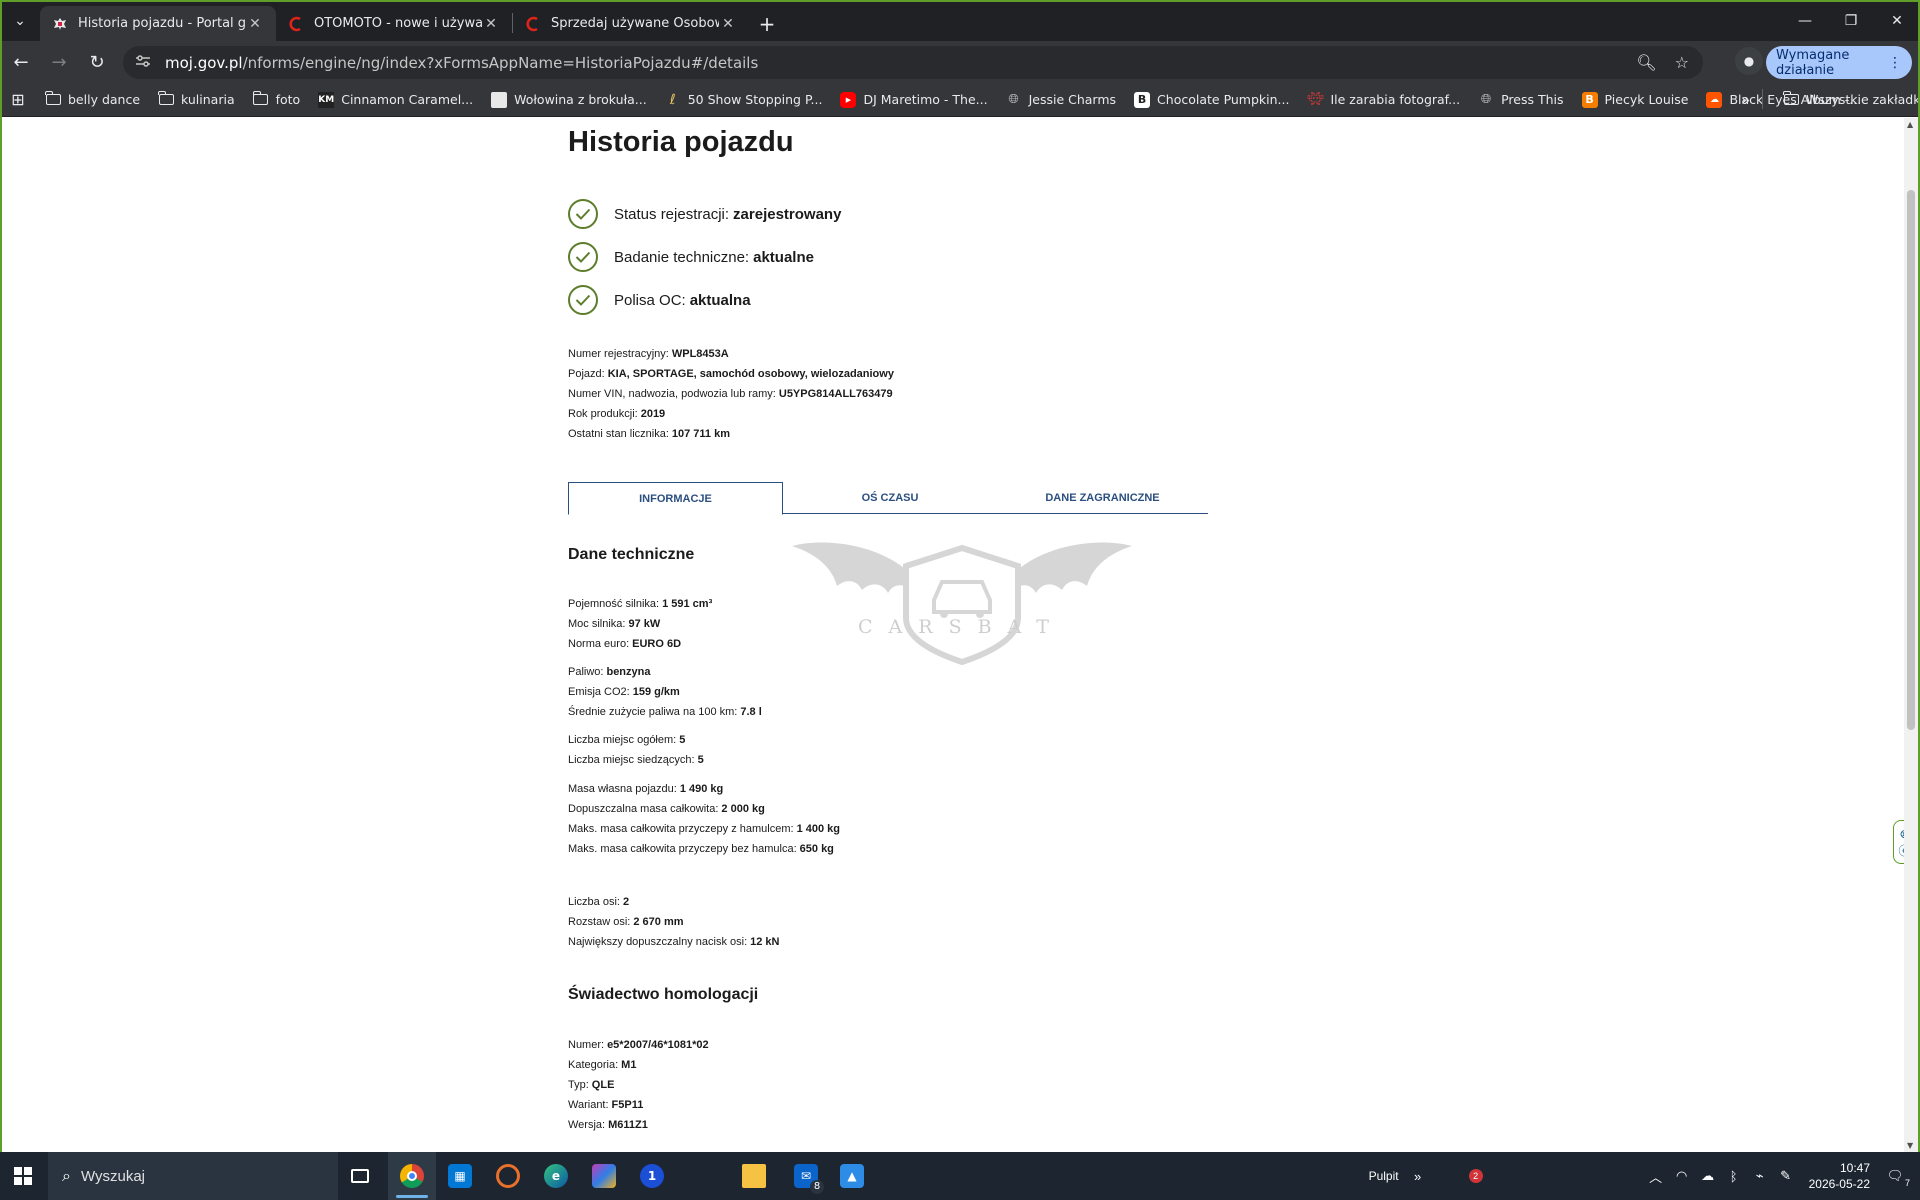 Image resolution: width=1920 pixels, height=1200 pixels. I want to click on check-circle-icon, so click(583, 300).